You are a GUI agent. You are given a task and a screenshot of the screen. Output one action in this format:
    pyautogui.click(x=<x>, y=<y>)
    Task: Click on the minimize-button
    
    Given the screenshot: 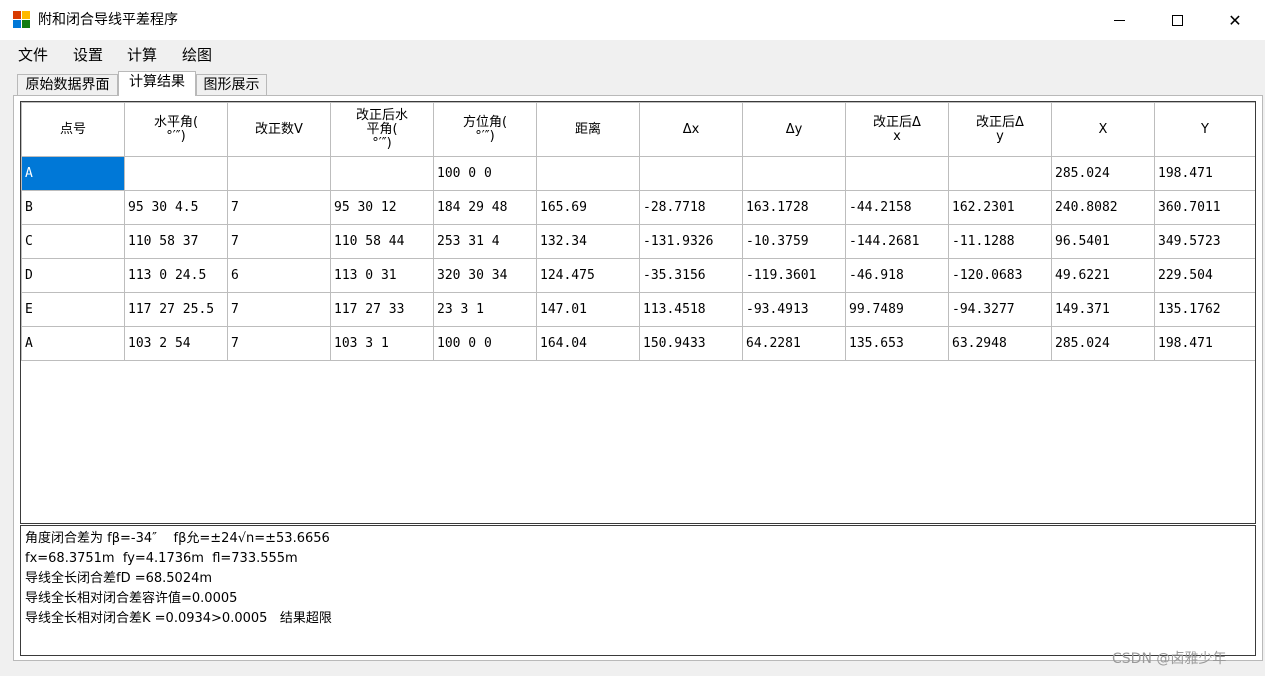 What is the action you would take?
    pyautogui.click(x=1119, y=20)
    